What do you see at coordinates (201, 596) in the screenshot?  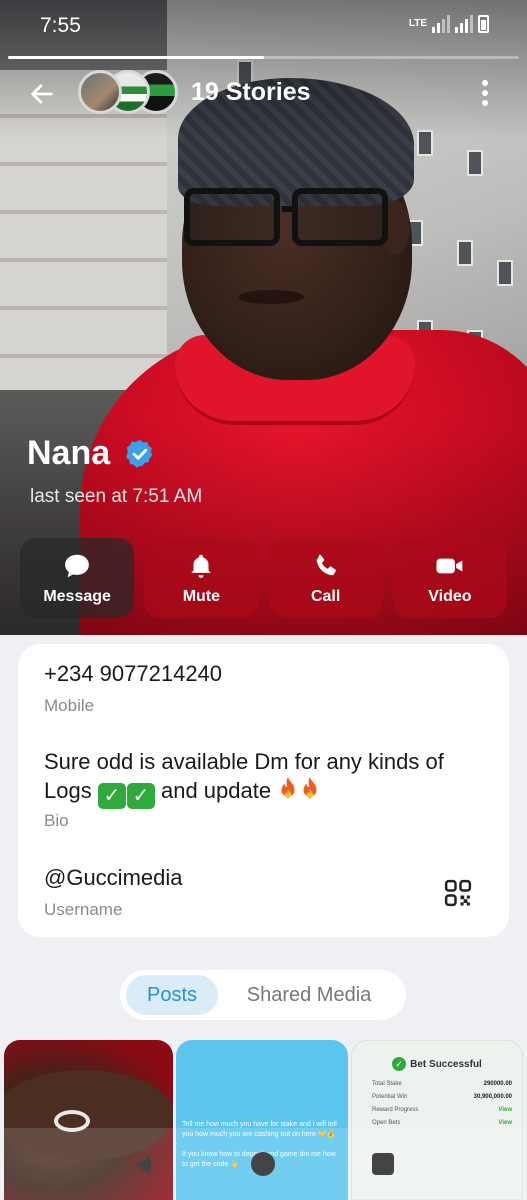 I see `mute-label: Mute` at bounding box center [201, 596].